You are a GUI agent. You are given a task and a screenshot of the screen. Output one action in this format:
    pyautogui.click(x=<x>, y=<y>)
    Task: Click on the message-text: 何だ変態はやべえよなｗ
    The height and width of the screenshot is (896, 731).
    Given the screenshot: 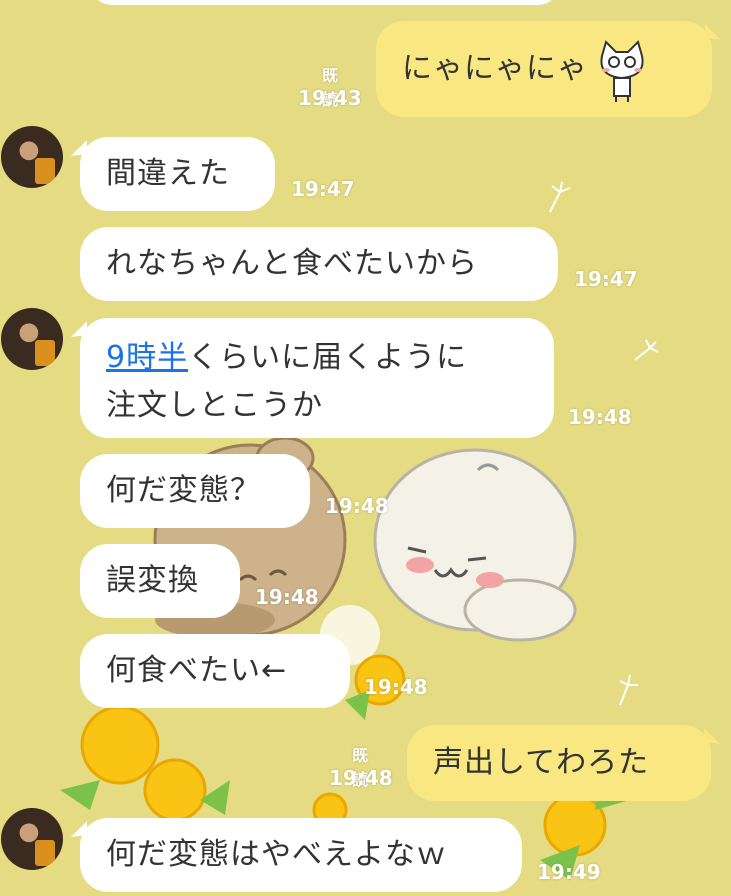 What is the action you would take?
    pyautogui.click(x=276, y=854)
    